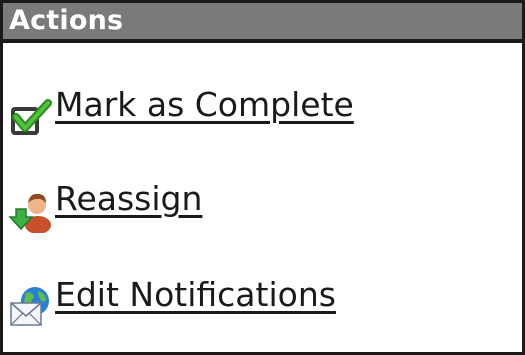 This screenshot has height=355, width=525. I want to click on globe-envelope-icon, so click(29, 306).